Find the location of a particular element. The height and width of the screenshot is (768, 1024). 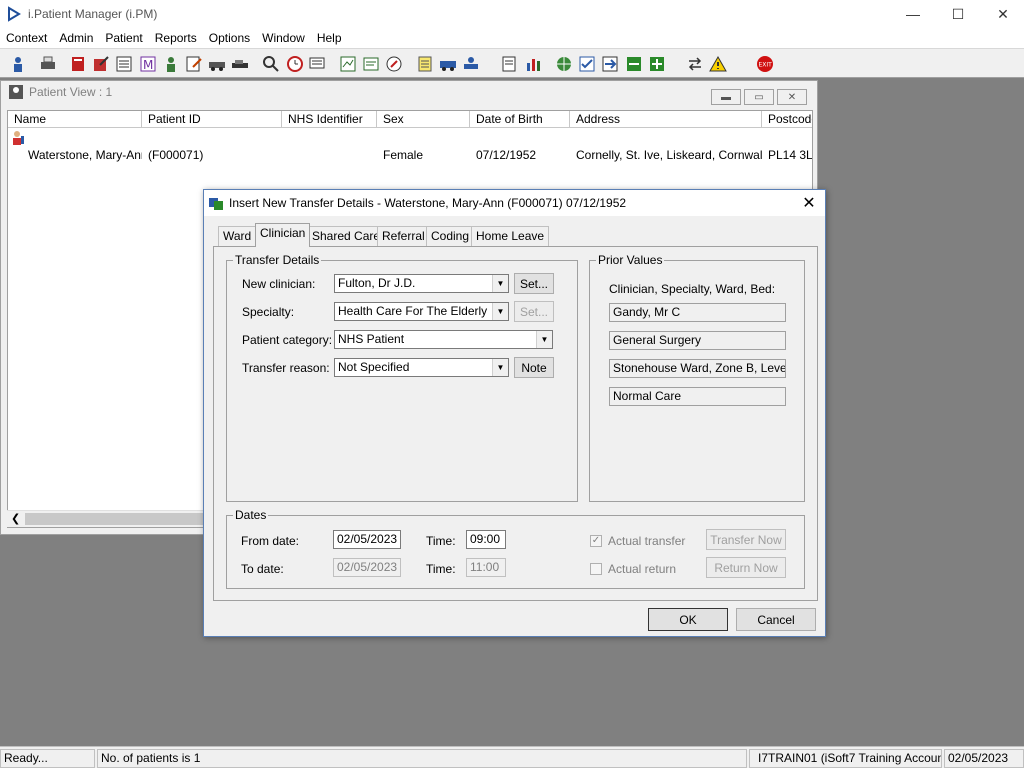

list-icon is located at coordinates (425, 63).